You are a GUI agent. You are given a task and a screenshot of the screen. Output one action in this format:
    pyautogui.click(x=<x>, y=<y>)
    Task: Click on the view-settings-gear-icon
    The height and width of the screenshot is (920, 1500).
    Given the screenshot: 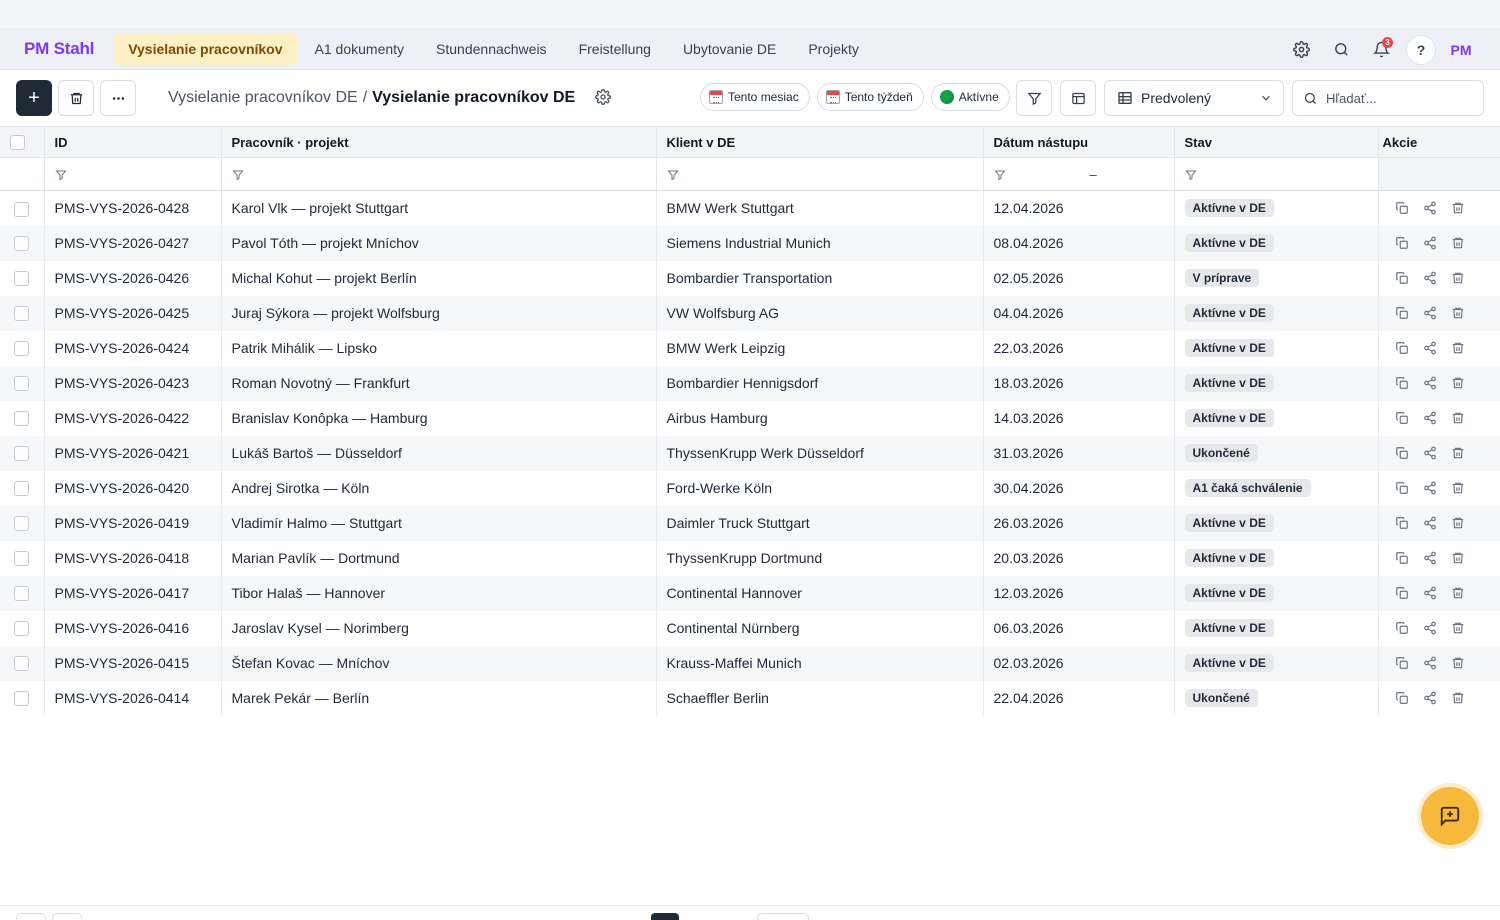 What is the action you would take?
    pyautogui.click(x=604, y=98)
    